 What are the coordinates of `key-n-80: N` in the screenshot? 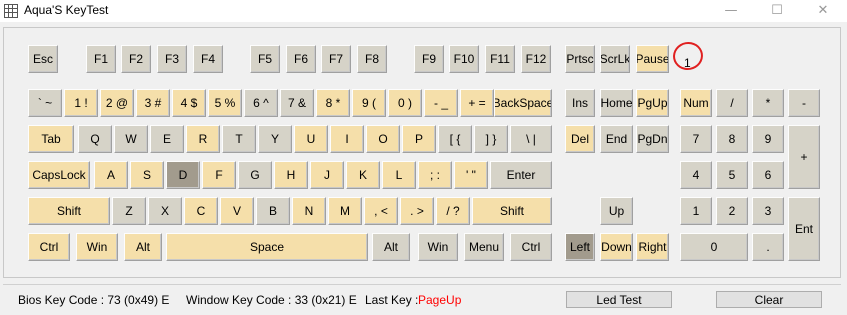 It's located at (309, 211).